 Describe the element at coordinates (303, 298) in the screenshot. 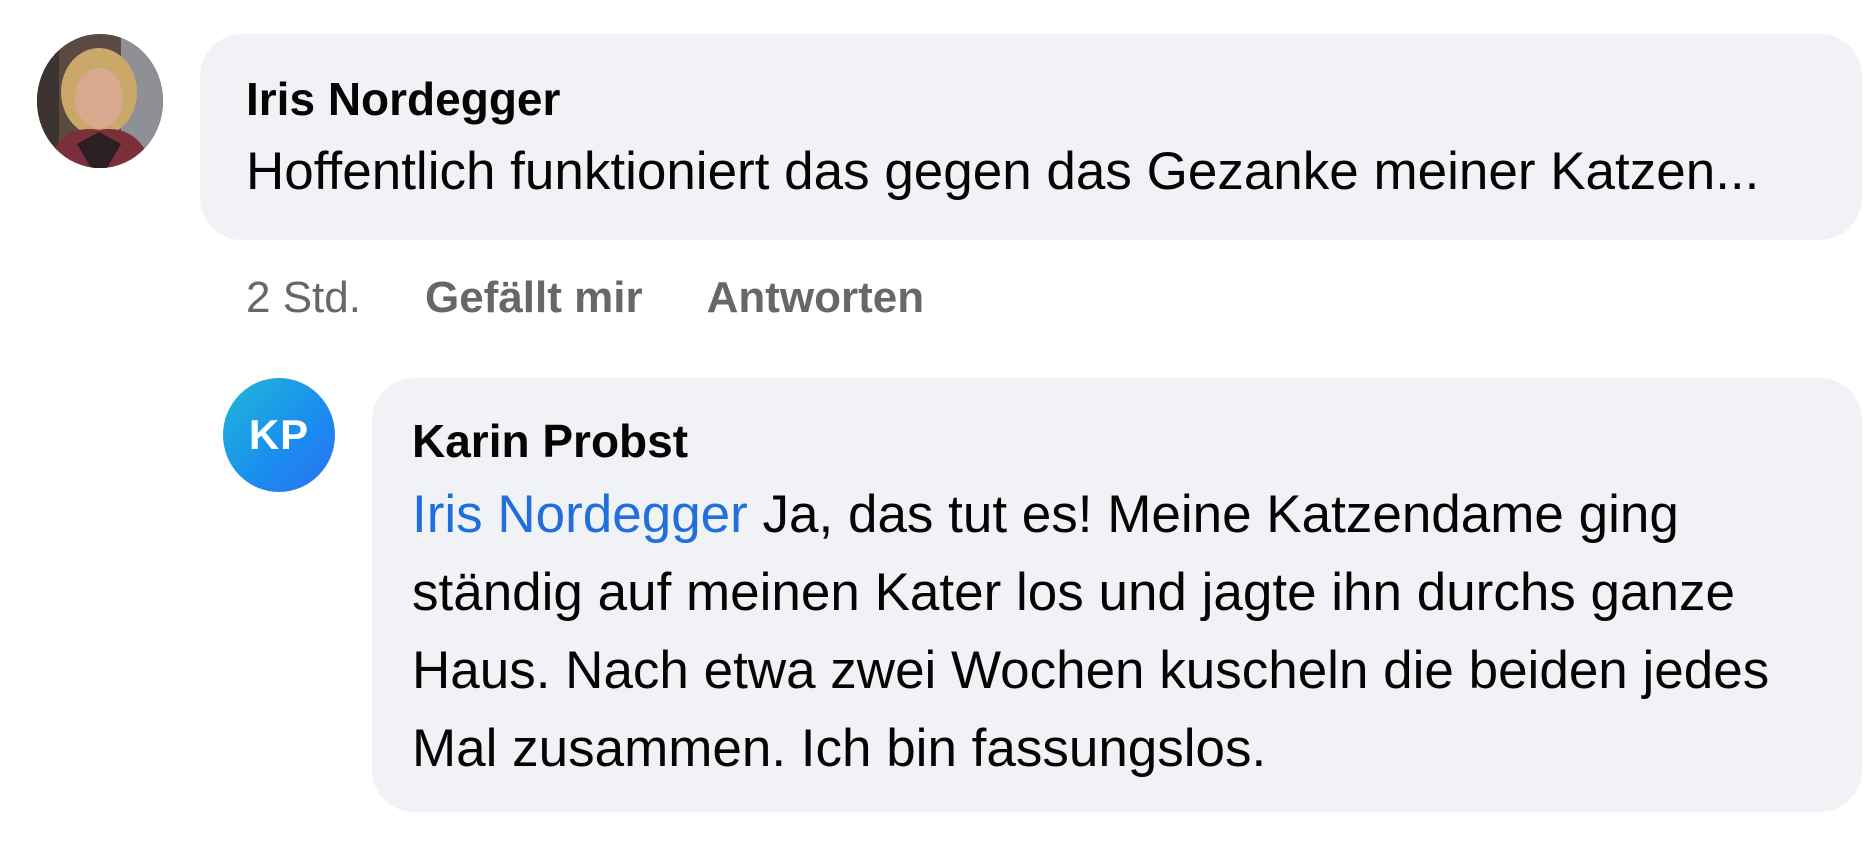

I see `comment-timestamp: 2 Std.` at that location.